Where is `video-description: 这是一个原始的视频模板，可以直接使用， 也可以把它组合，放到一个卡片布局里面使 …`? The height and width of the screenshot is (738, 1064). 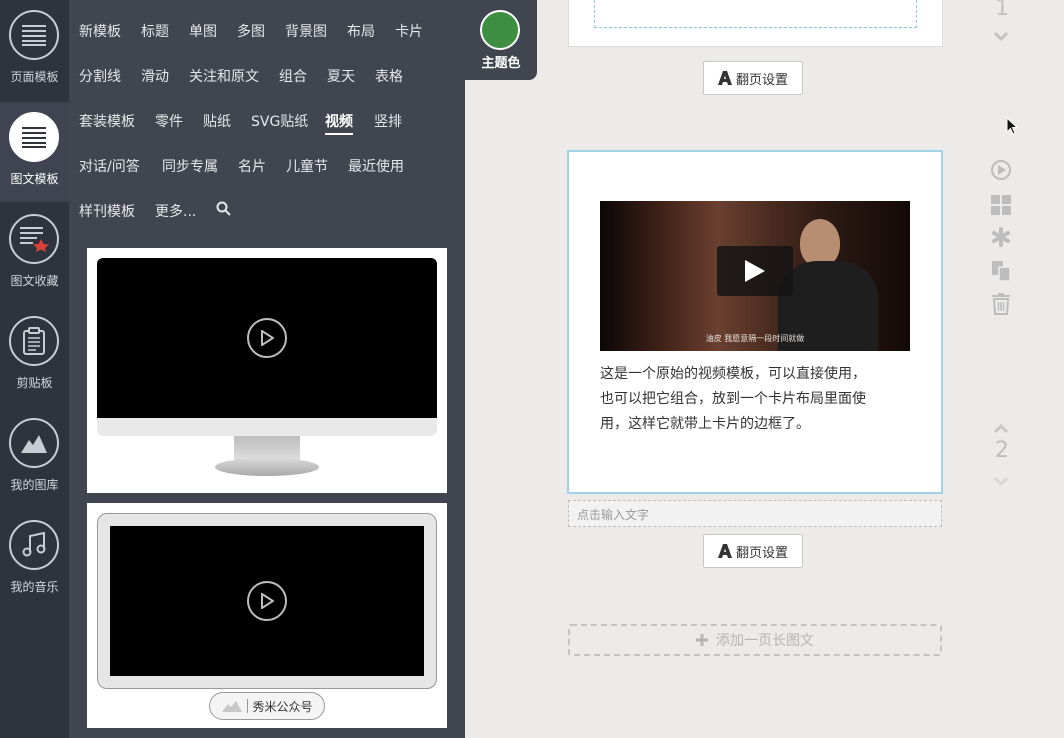
video-description: 这是一个原始的视频模板，可以直接使用， 也可以把它组合，放到一个卡片布局里面使 … is located at coordinates (760, 399).